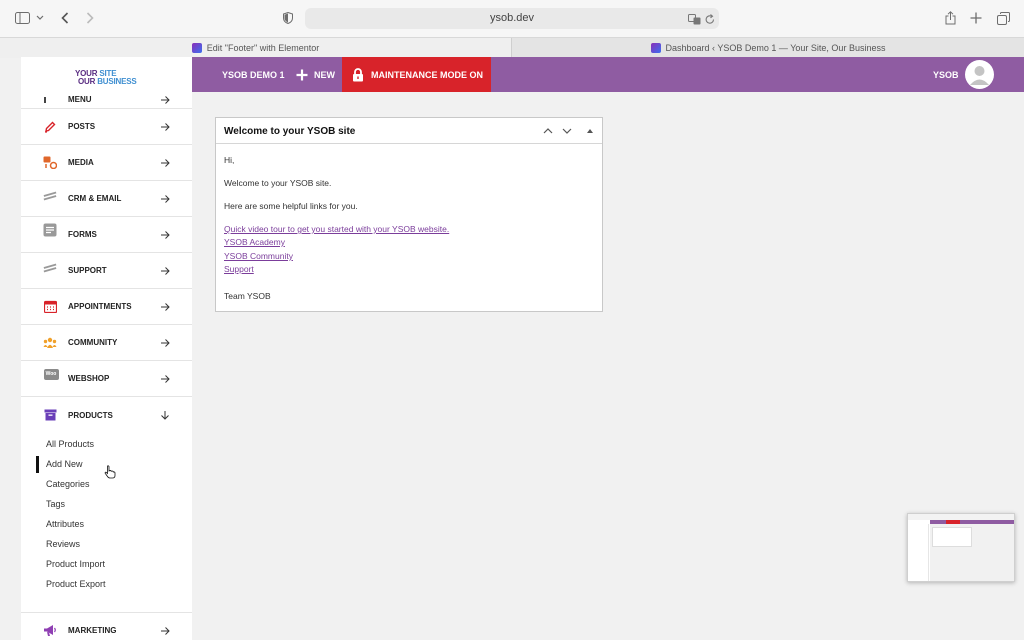 This screenshot has height=640, width=1024. Describe the element at coordinates (87, 270) in the screenshot. I see `sidebar-item-label: SUPPORT` at that location.